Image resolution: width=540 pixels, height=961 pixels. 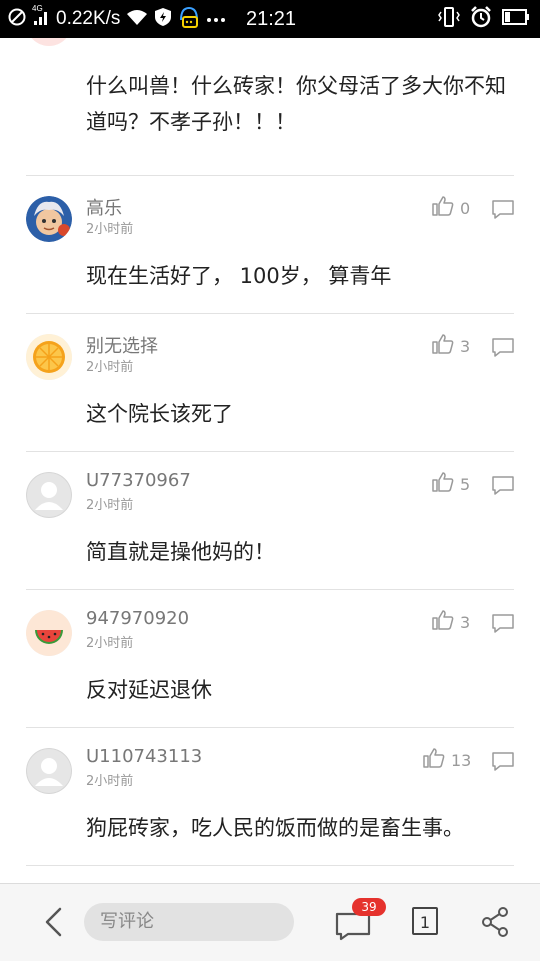 What do you see at coordinates (465, 484) in the screenshot?
I see `like-count: 5` at bounding box center [465, 484].